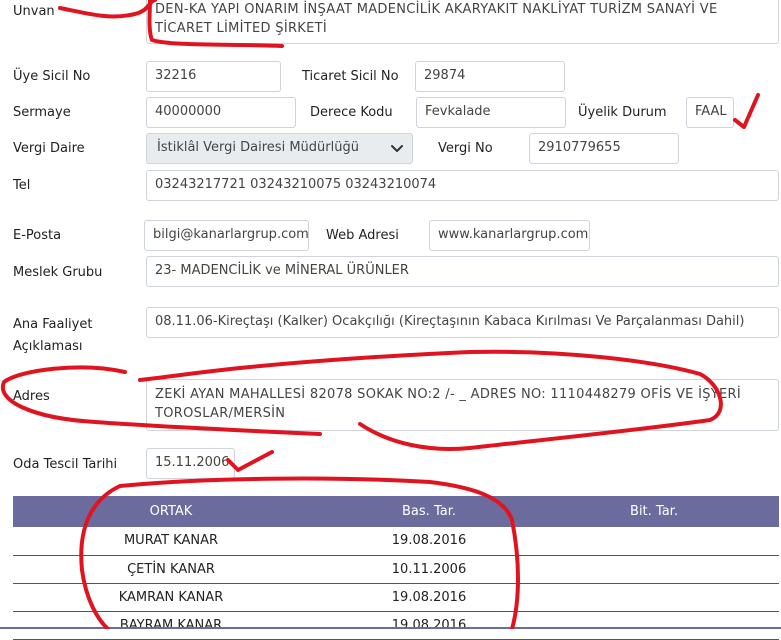 This screenshot has width=781, height=640. Describe the element at coordinates (37, 235) in the screenshot. I see `eposta-label: E-Posta` at that location.